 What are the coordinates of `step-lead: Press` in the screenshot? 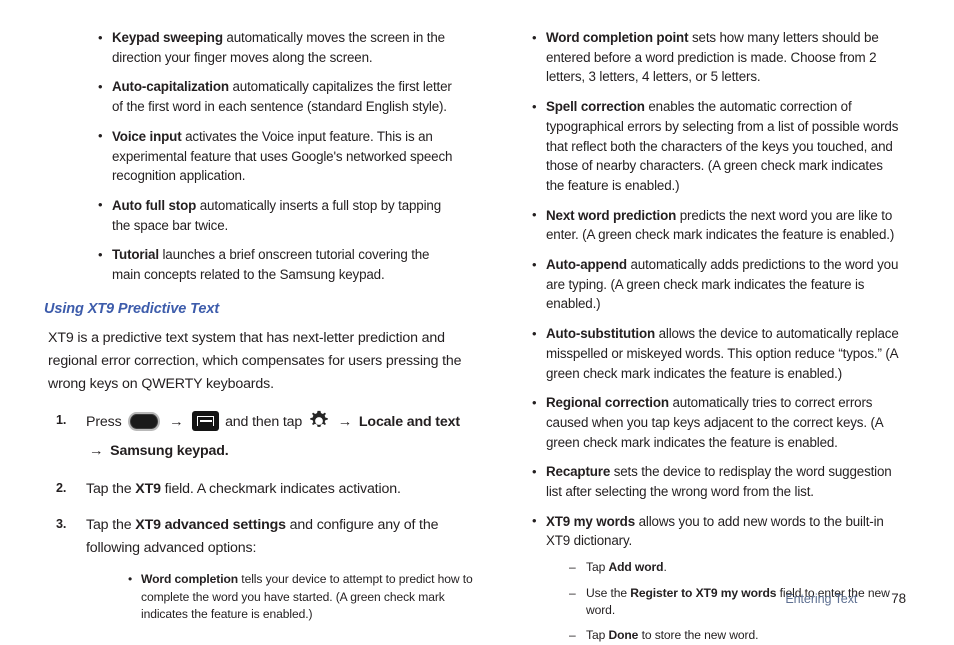 It's located at (104, 422).